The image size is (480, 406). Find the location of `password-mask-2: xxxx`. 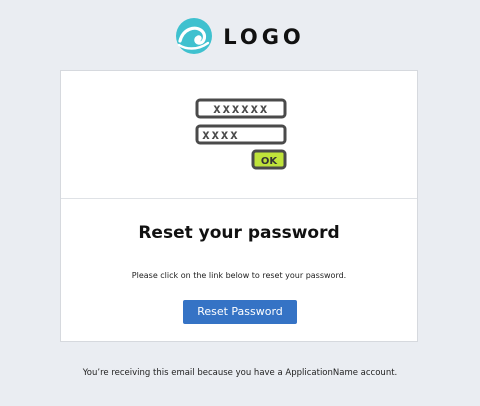

password-mask-2: xxxx is located at coordinates (220, 135).